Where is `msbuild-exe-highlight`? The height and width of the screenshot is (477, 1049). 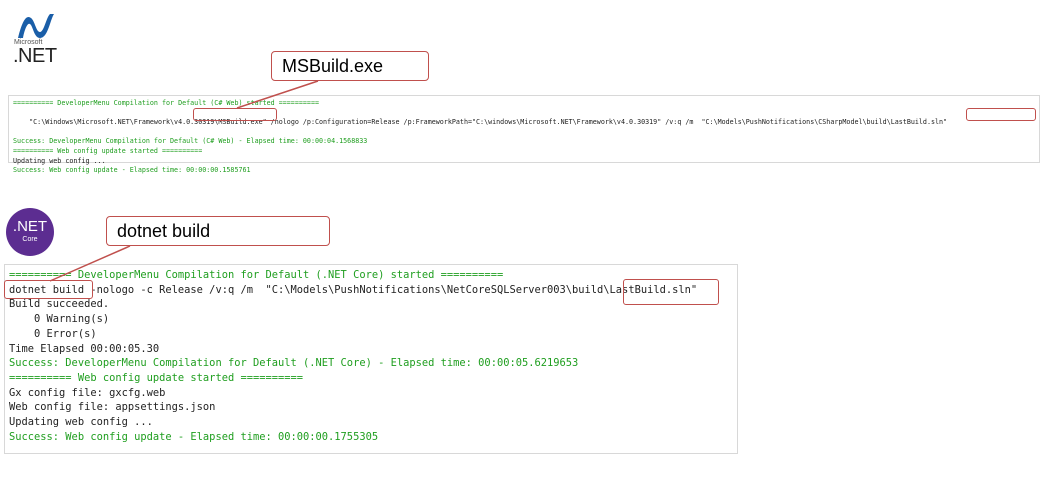 msbuild-exe-highlight is located at coordinates (235, 114).